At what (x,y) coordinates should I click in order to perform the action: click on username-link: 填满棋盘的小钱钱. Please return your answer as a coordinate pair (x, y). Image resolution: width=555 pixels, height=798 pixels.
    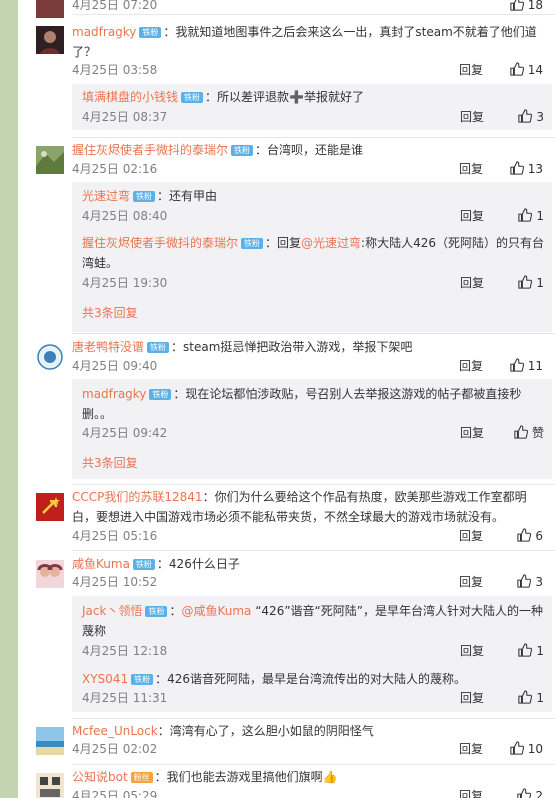
    Looking at the image, I should click on (130, 97).